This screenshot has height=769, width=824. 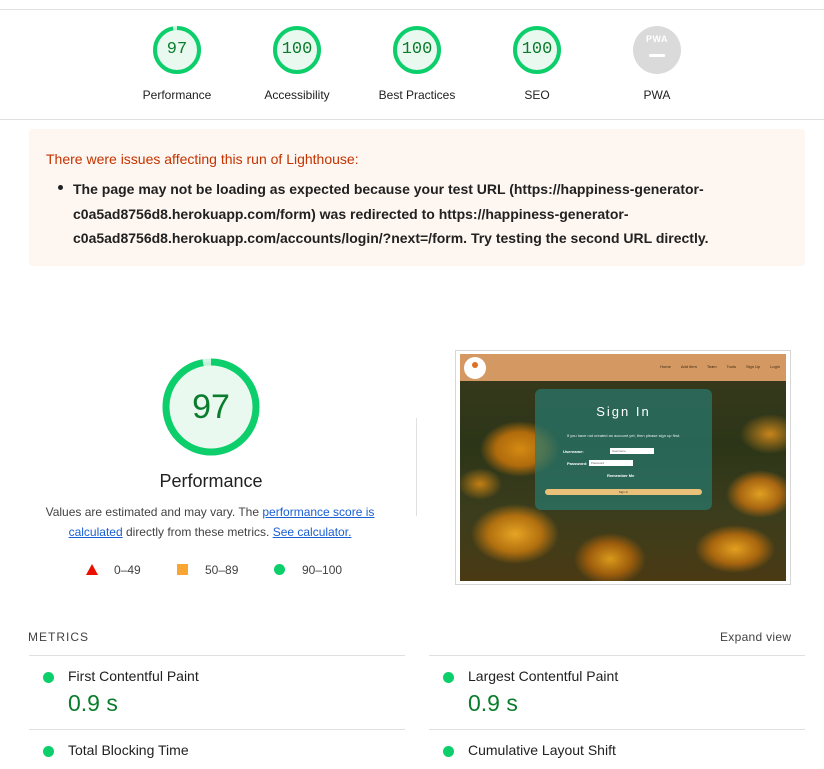 I want to click on metrics-header: METRICS, so click(x=58, y=637).